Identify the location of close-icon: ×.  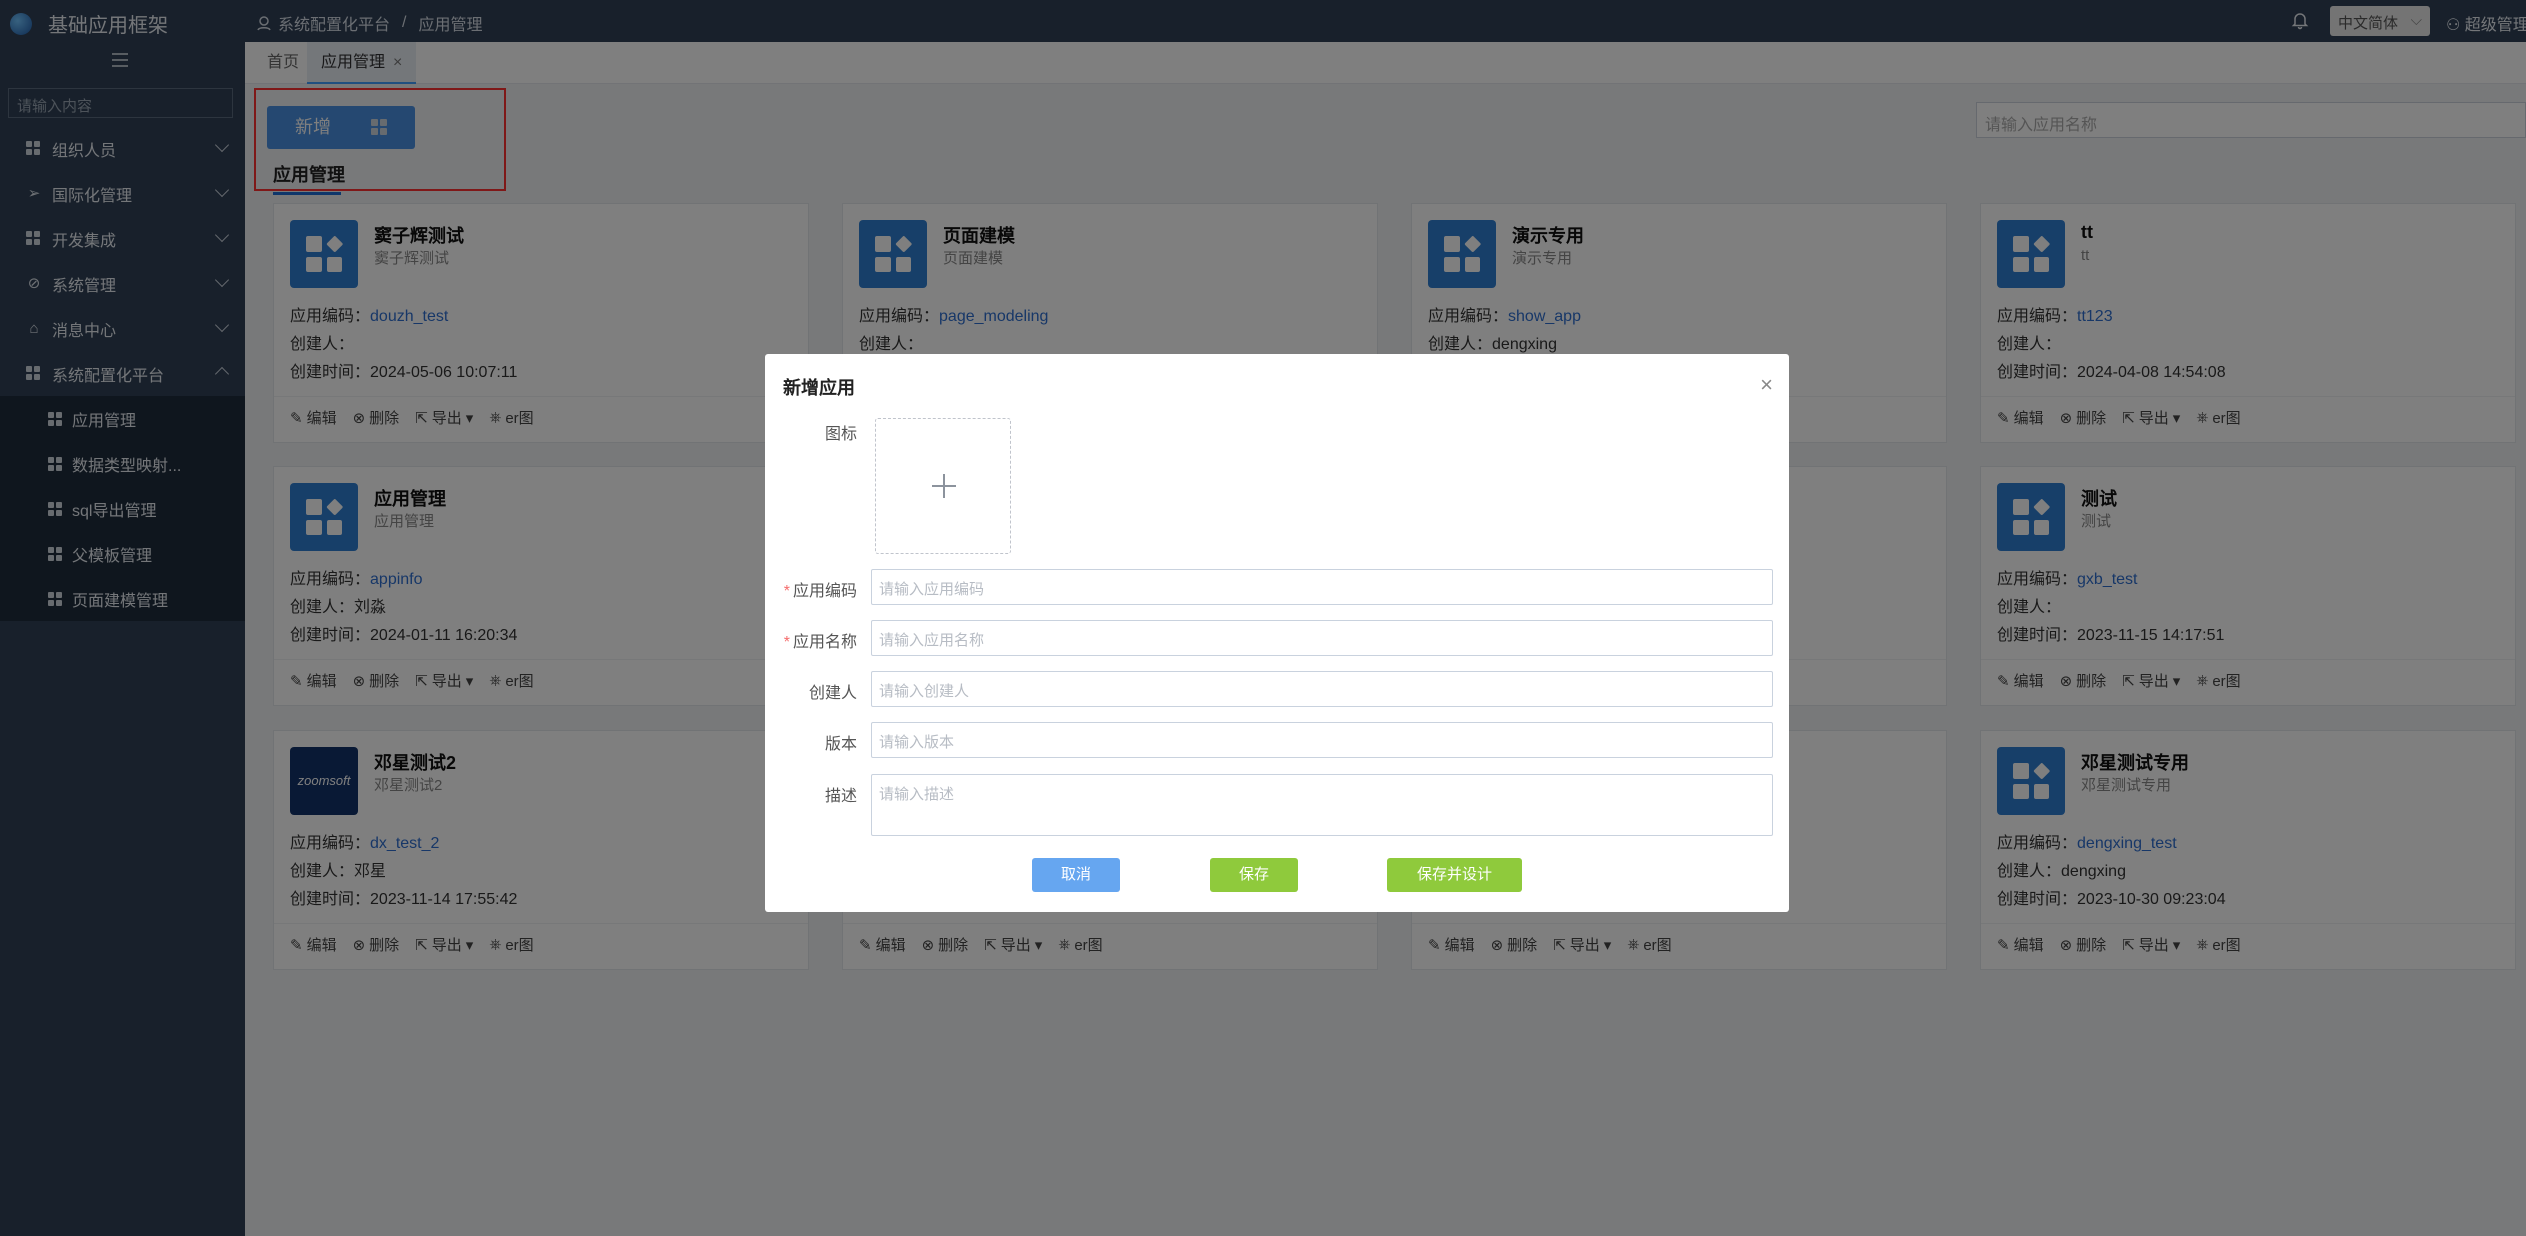
(1766, 385).